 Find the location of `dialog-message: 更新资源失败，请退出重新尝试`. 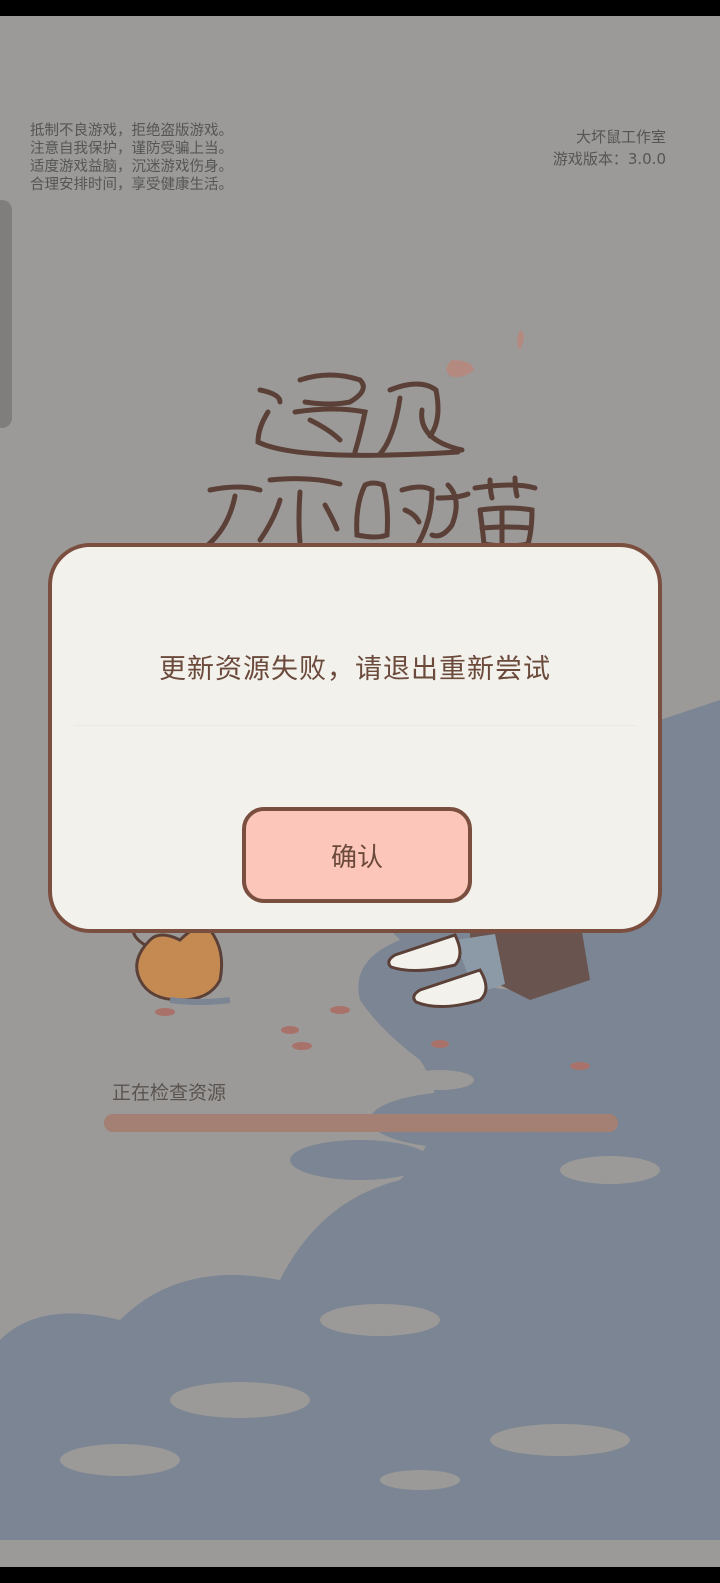

dialog-message: 更新资源失败，请退出重新尝试 is located at coordinates (355, 669).